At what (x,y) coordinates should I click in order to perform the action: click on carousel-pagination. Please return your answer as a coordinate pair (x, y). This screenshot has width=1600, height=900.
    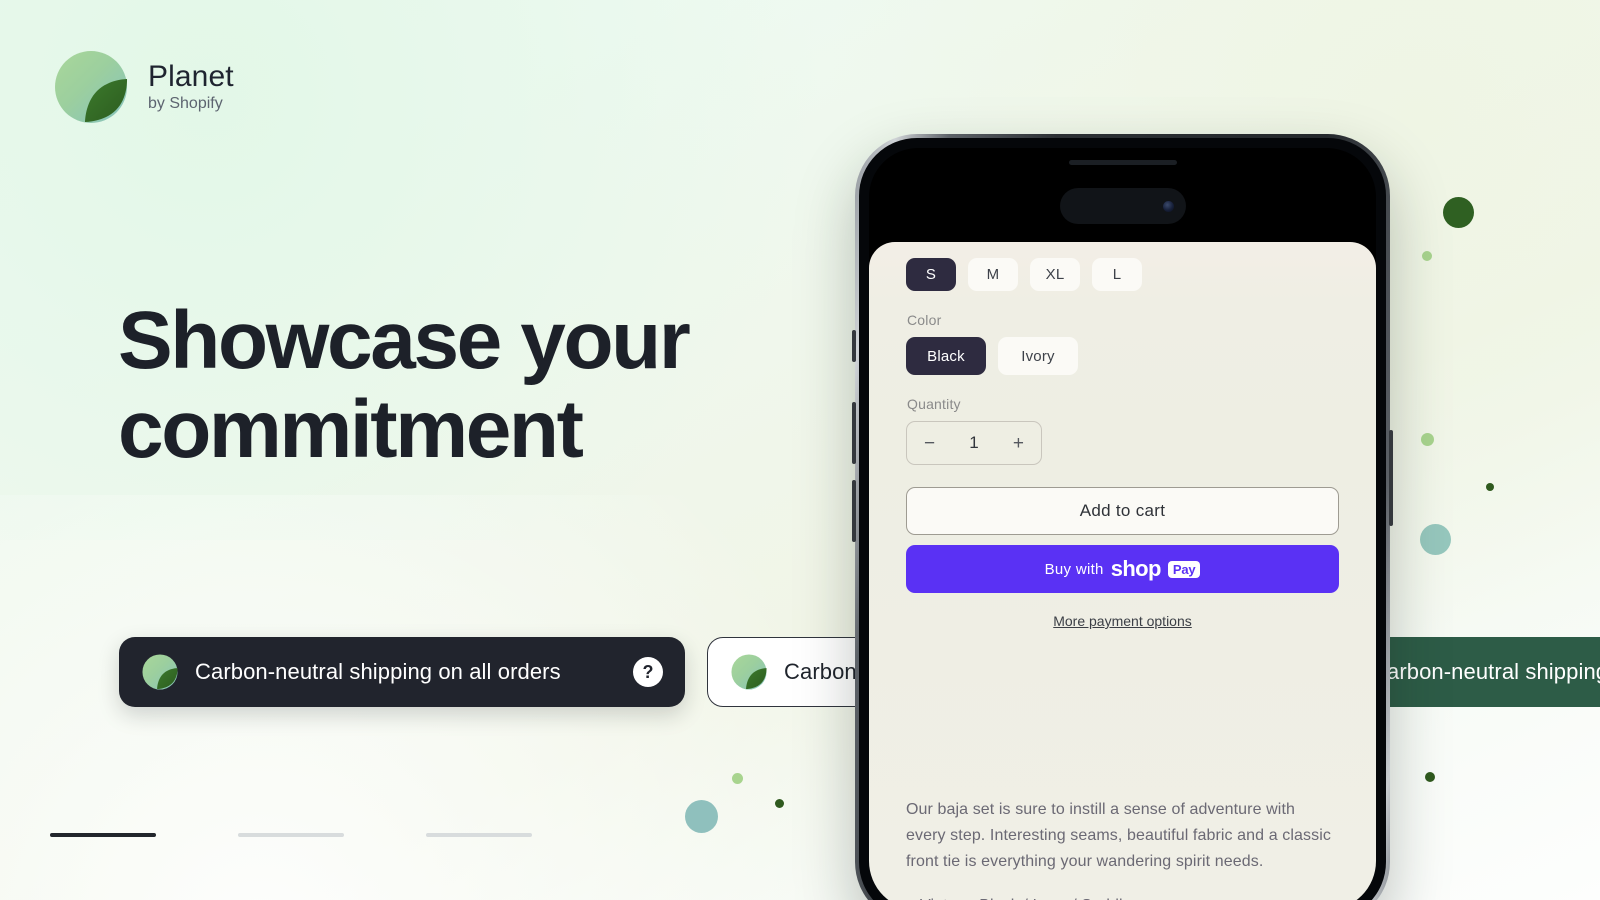
    Looking at the image, I should click on (291, 835).